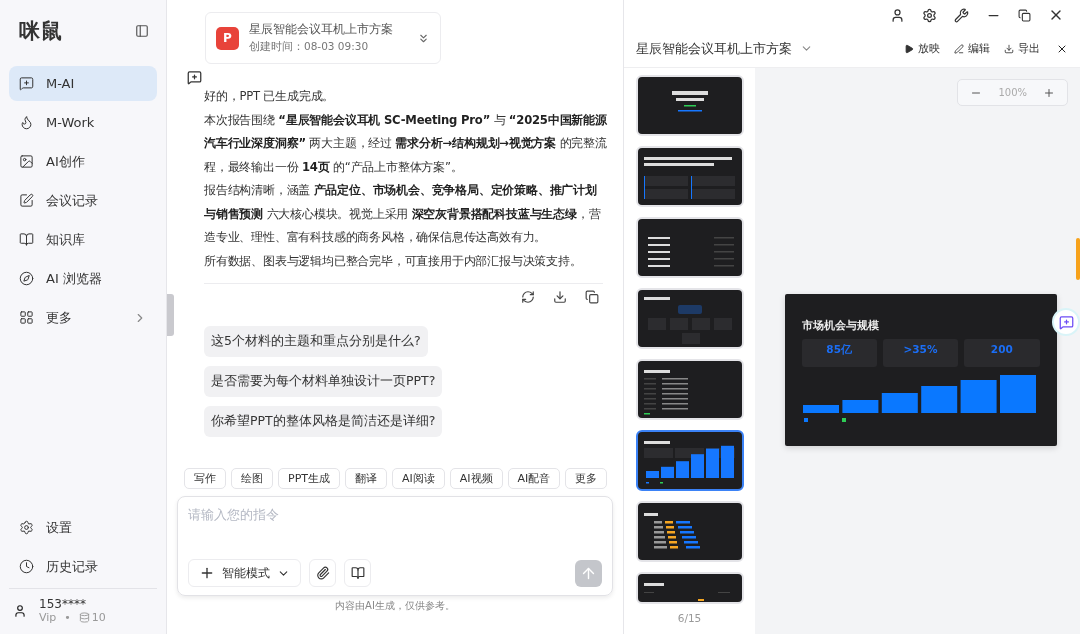  I want to click on ppt-file-icon: P, so click(227, 38).